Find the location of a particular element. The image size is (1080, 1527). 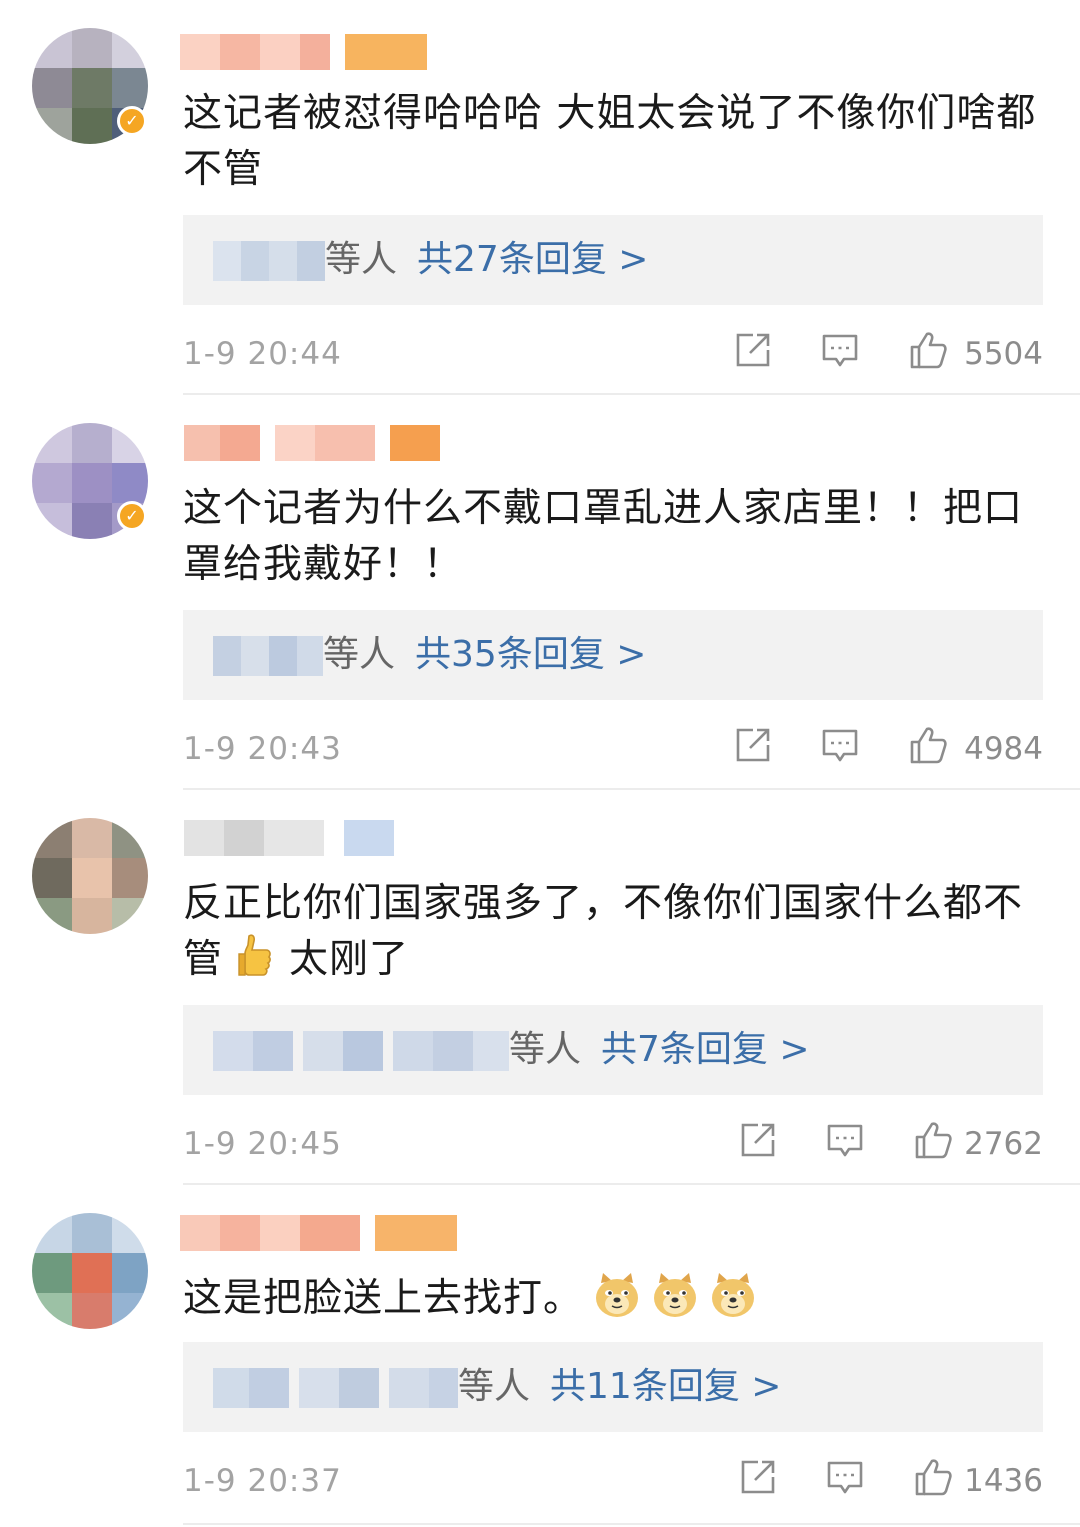

comment-text-part: 太刚了 is located at coordinates (349, 959).